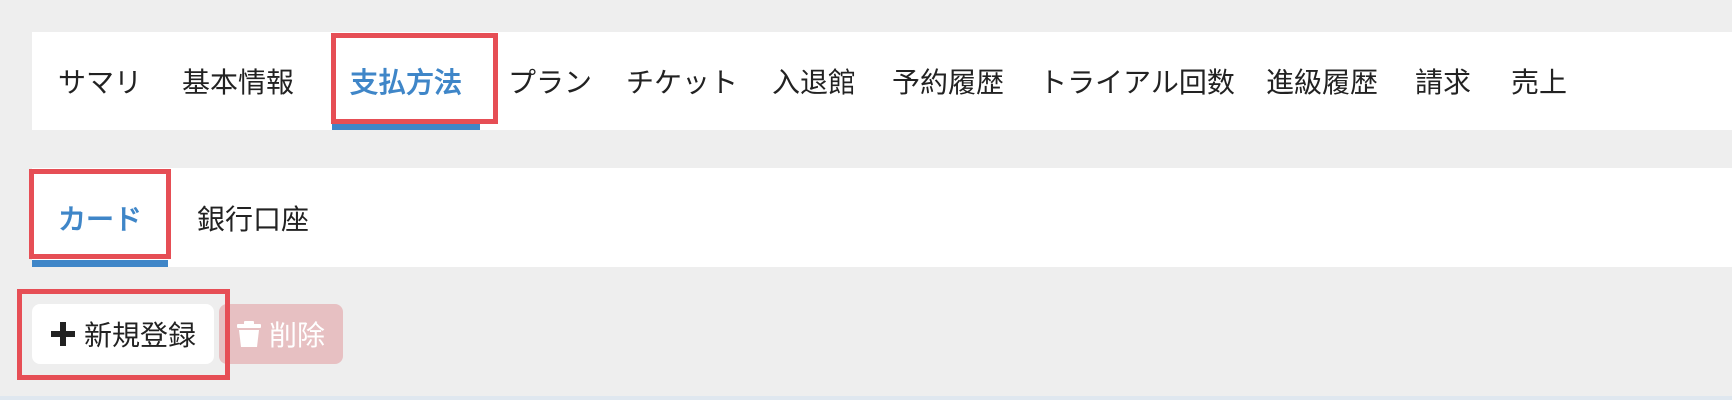  What do you see at coordinates (63, 334) in the screenshot?
I see `plus-icon` at bounding box center [63, 334].